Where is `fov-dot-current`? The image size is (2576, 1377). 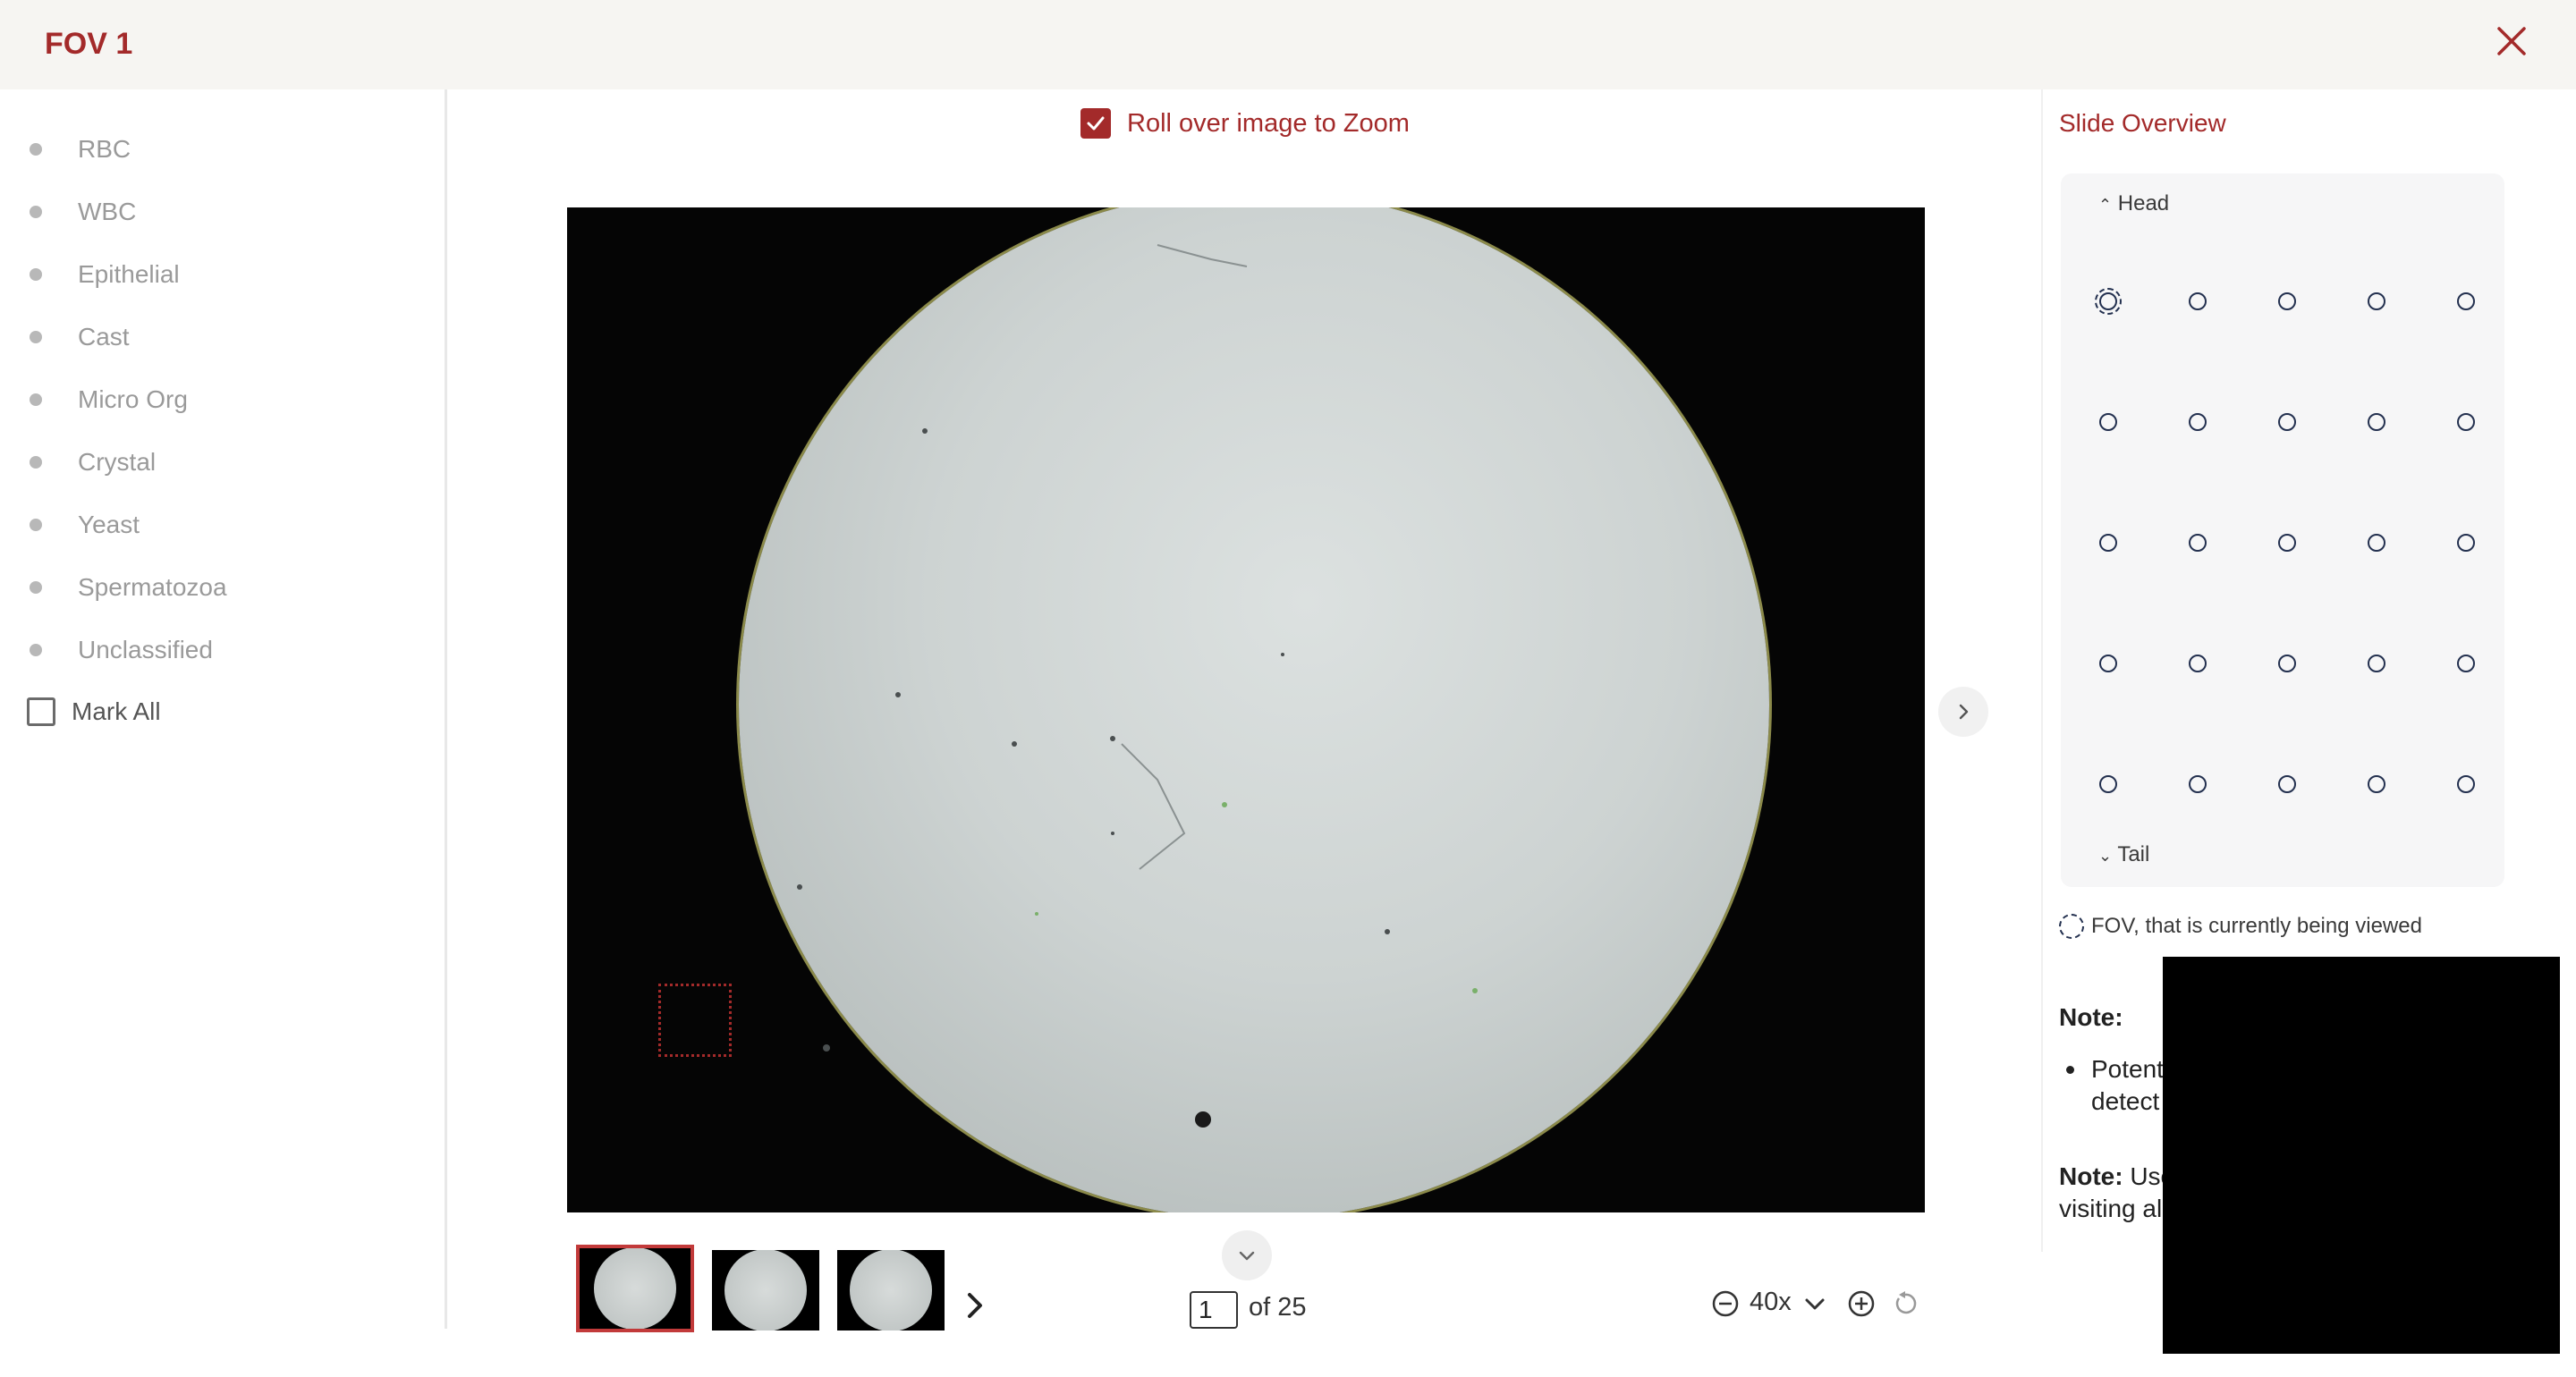
fov-dot-current is located at coordinates (2108, 301).